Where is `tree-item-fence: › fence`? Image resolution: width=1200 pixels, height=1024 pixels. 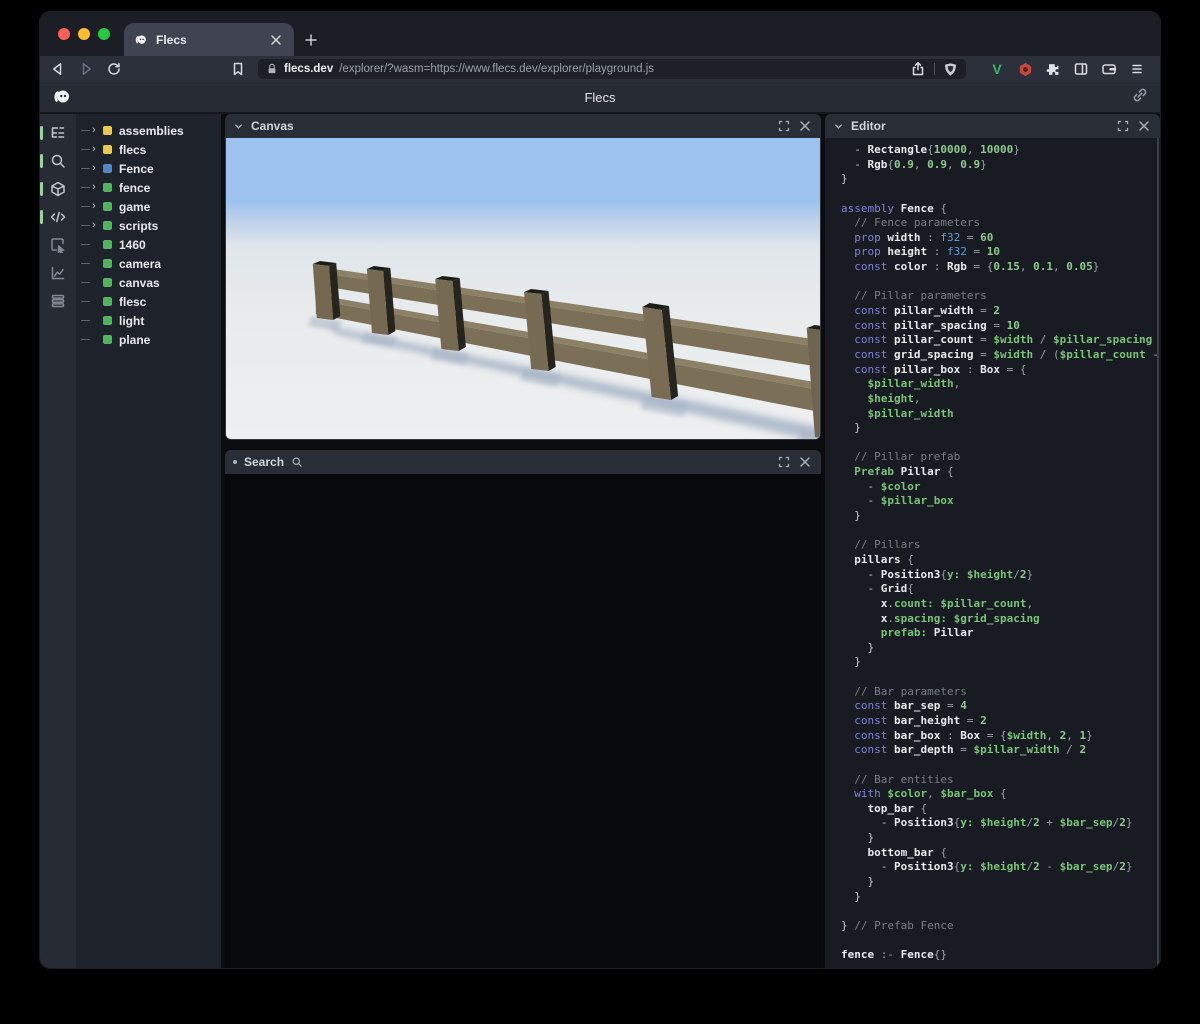
tree-item-fence: › fence is located at coordinates (148, 187).